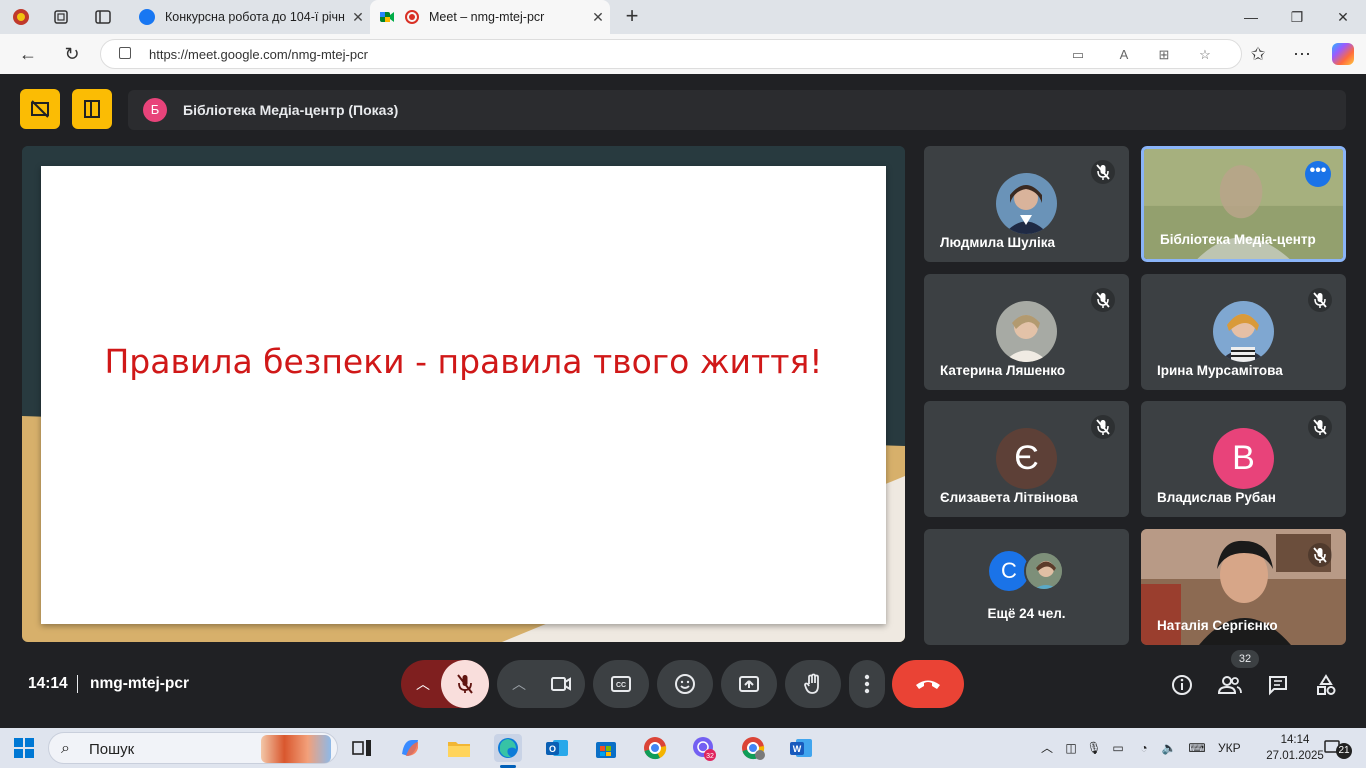 The height and width of the screenshot is (768, 1366). Describe the element at coordinates (685, 684) in the screenshot. I see `reactions-button` at that location.